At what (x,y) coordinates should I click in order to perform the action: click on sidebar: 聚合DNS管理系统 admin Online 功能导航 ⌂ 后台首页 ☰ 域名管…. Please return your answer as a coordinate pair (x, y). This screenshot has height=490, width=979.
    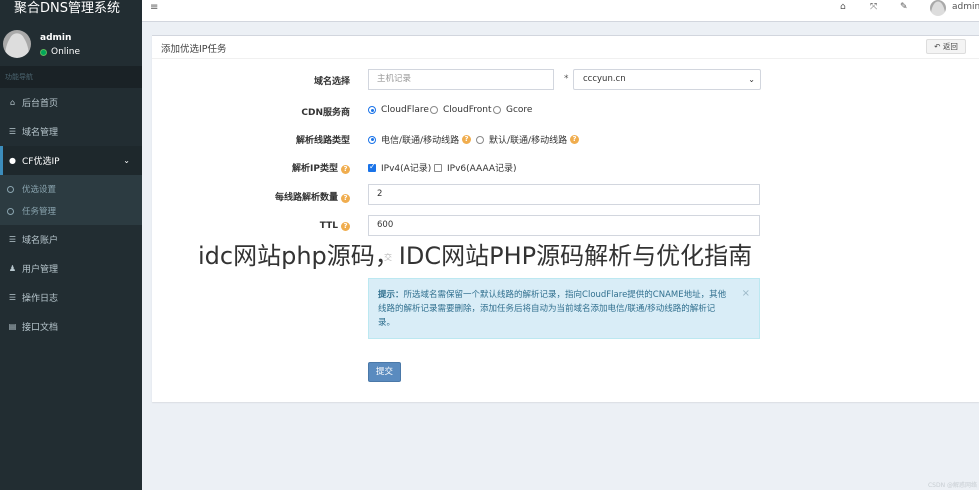
    Looking at the image, I should click on (71, 245).